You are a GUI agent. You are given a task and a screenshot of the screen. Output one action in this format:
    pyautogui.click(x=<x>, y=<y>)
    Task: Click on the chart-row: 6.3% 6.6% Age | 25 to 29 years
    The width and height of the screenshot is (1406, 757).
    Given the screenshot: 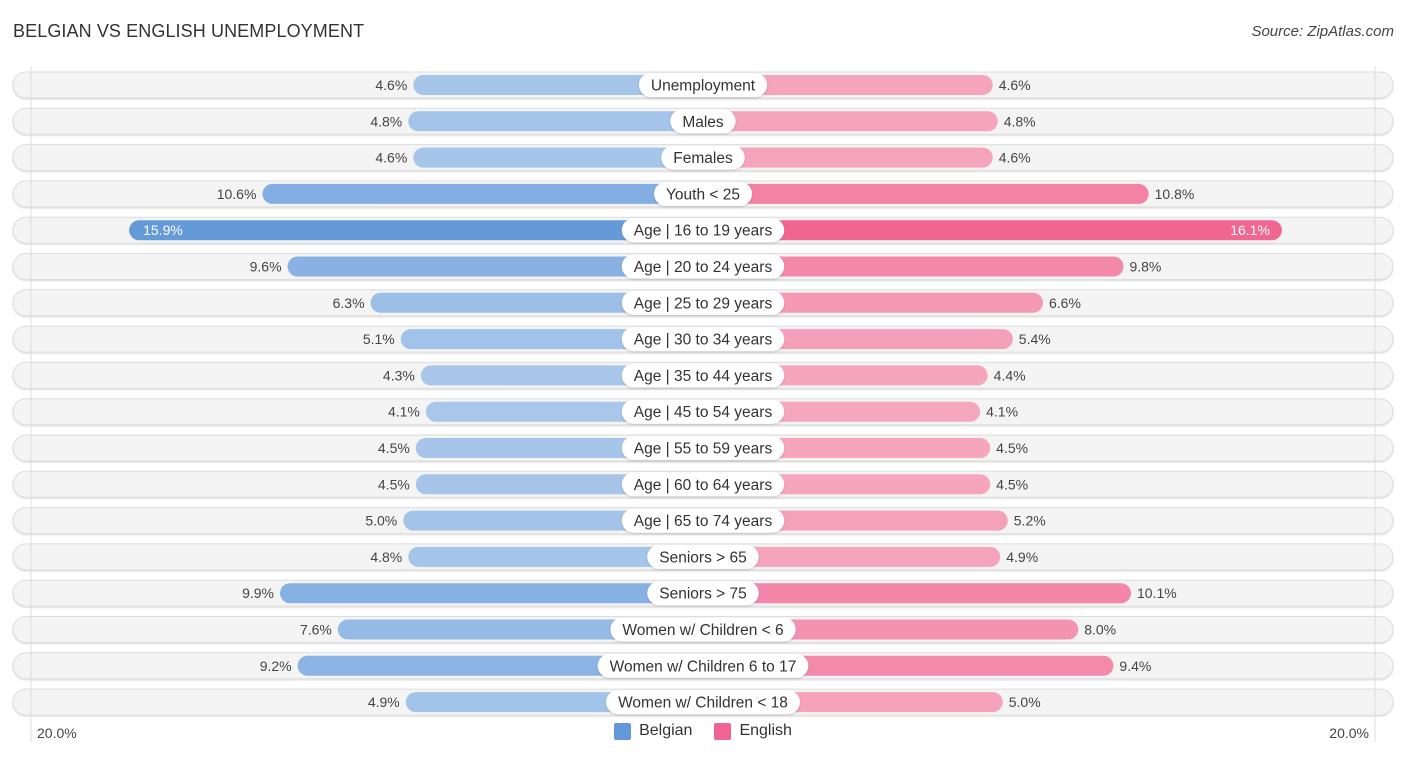 What is the action you would take?
    pyautogui.click(x=703, y=303)
    